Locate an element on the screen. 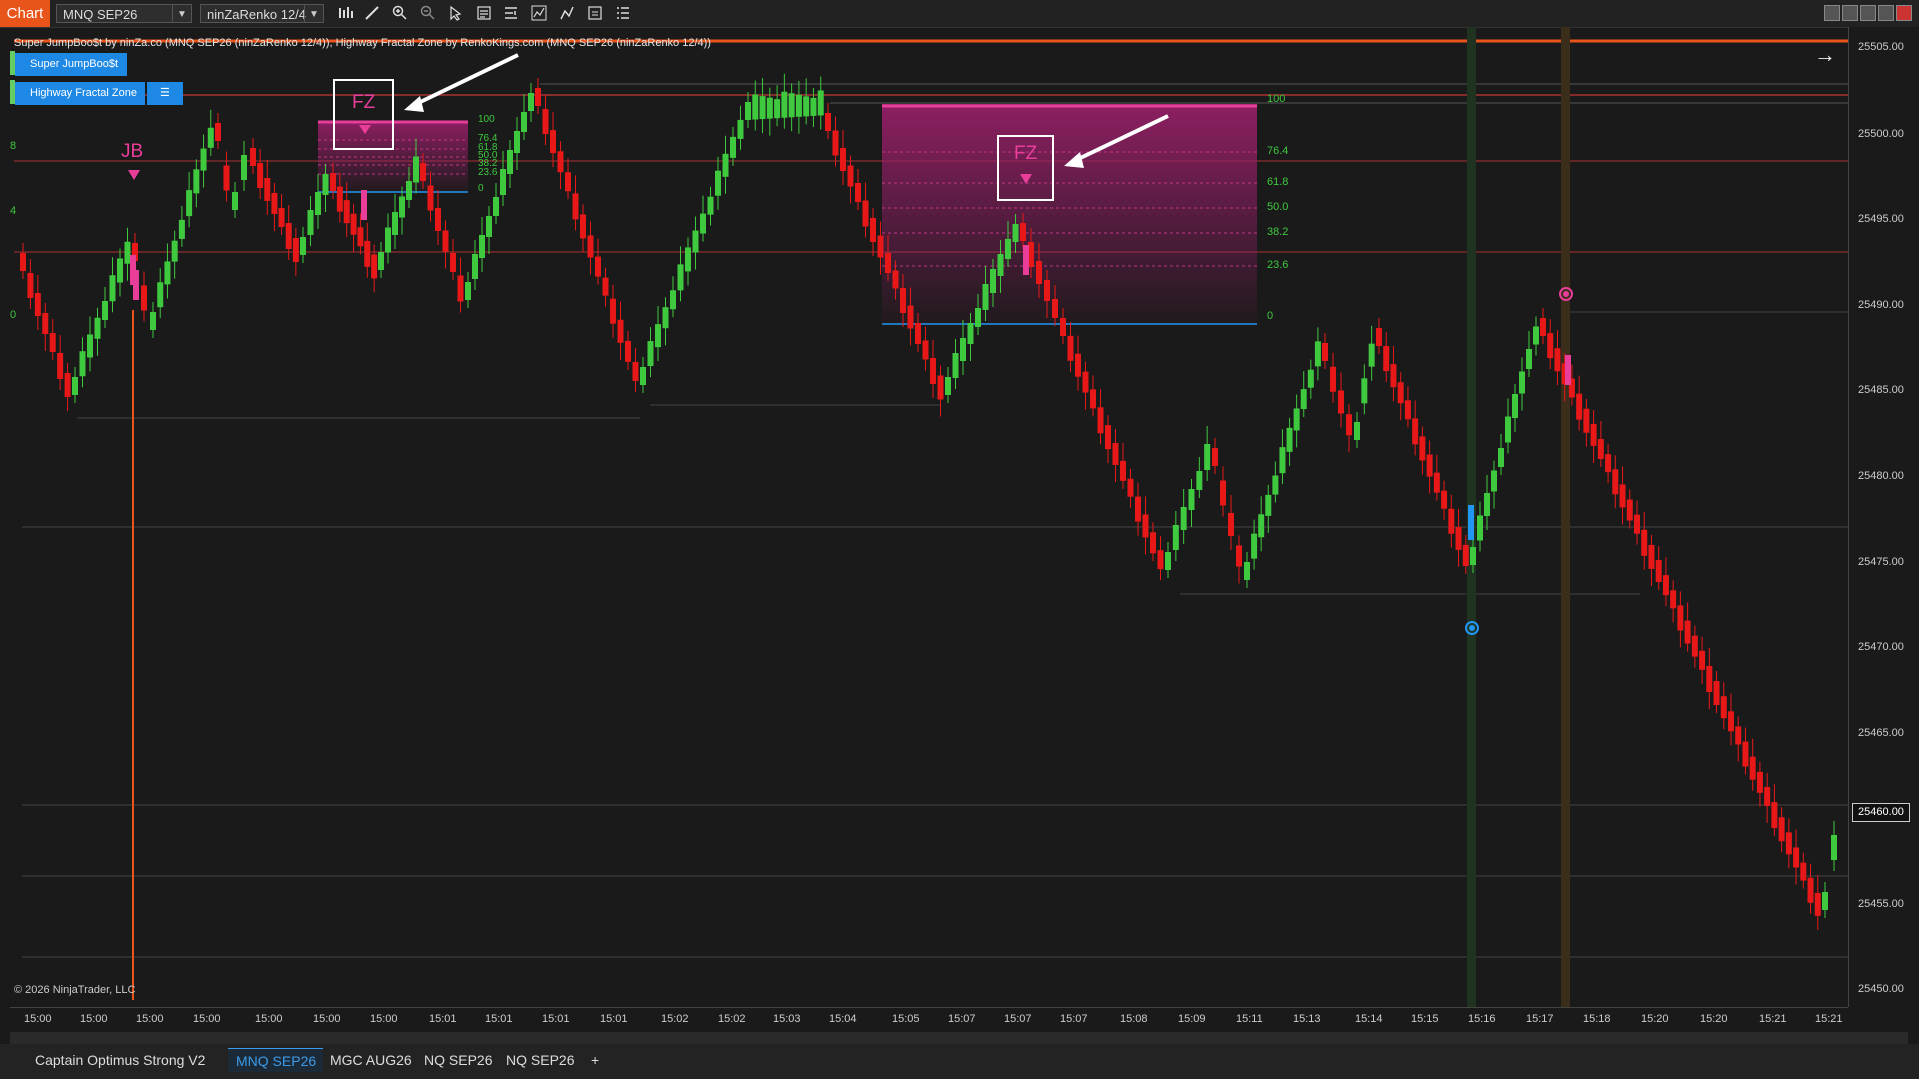 This screenshot has width=1919, height=1079. tab-nq-sep26-2: NQ SEP26 is located at coordinates (540, 1060).